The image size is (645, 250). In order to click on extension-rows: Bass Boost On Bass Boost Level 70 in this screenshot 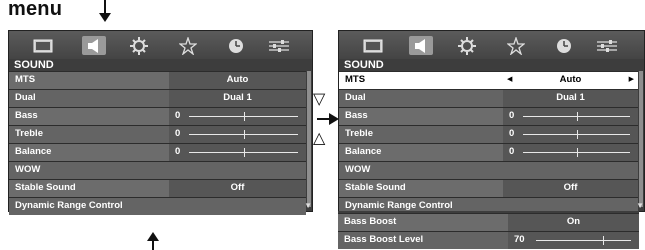, I will do `click(488, 231)`.